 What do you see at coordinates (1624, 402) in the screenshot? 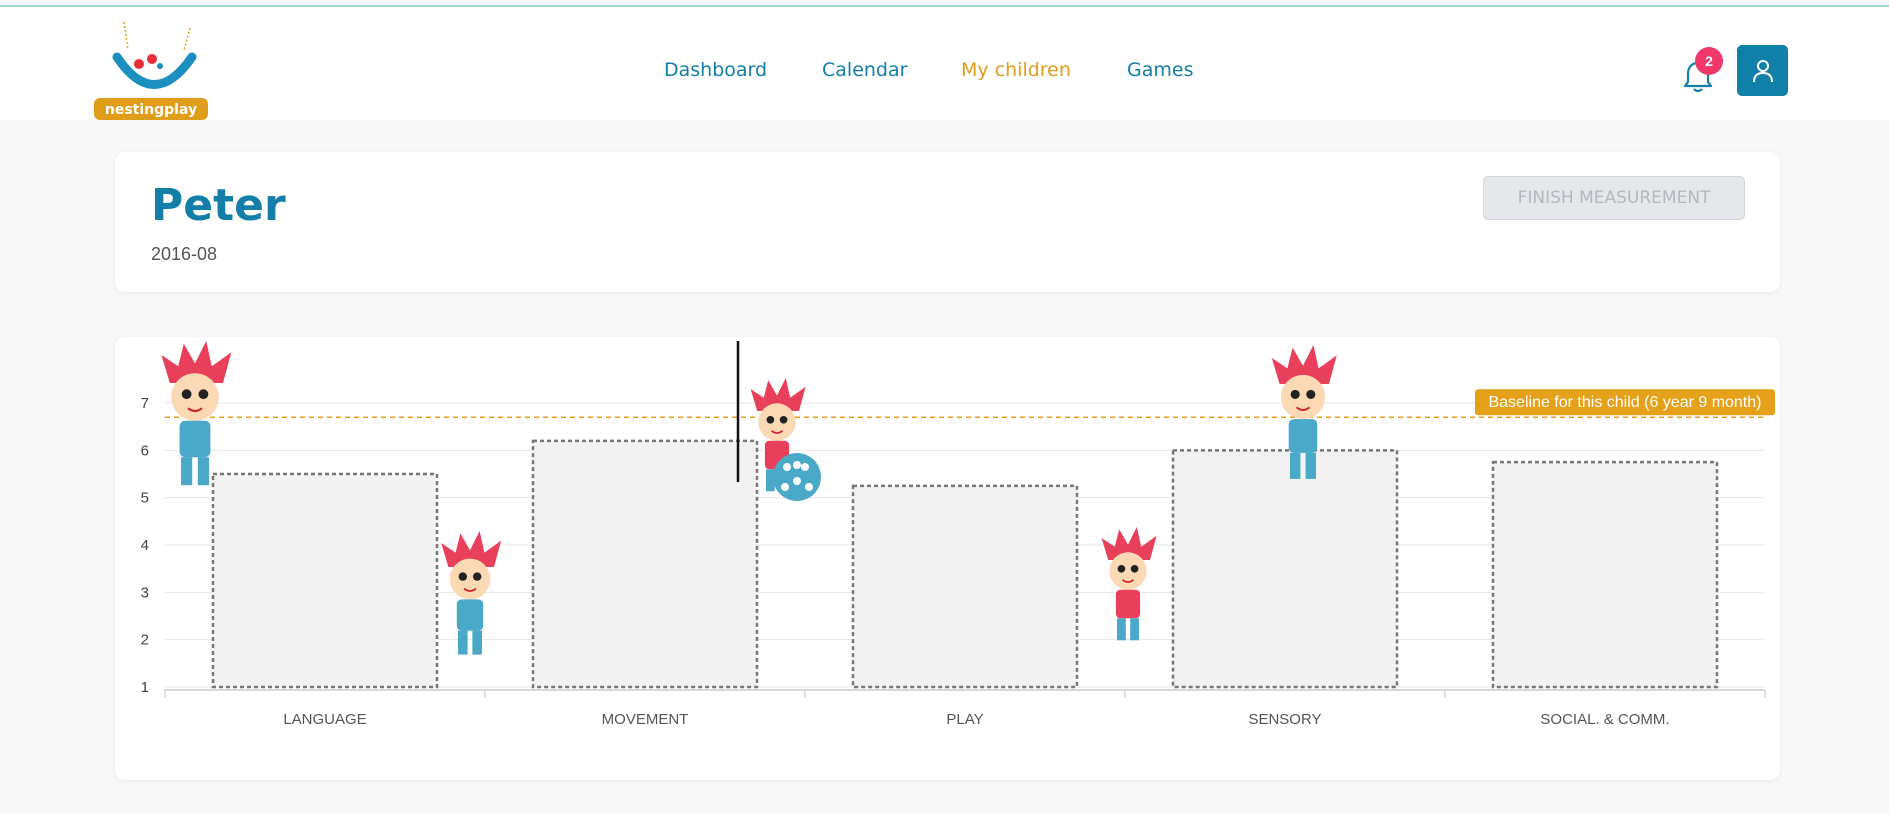
I see `baseline-label: Baseline for this child (6 year 9 month)` at bounding box center [1624, 402].